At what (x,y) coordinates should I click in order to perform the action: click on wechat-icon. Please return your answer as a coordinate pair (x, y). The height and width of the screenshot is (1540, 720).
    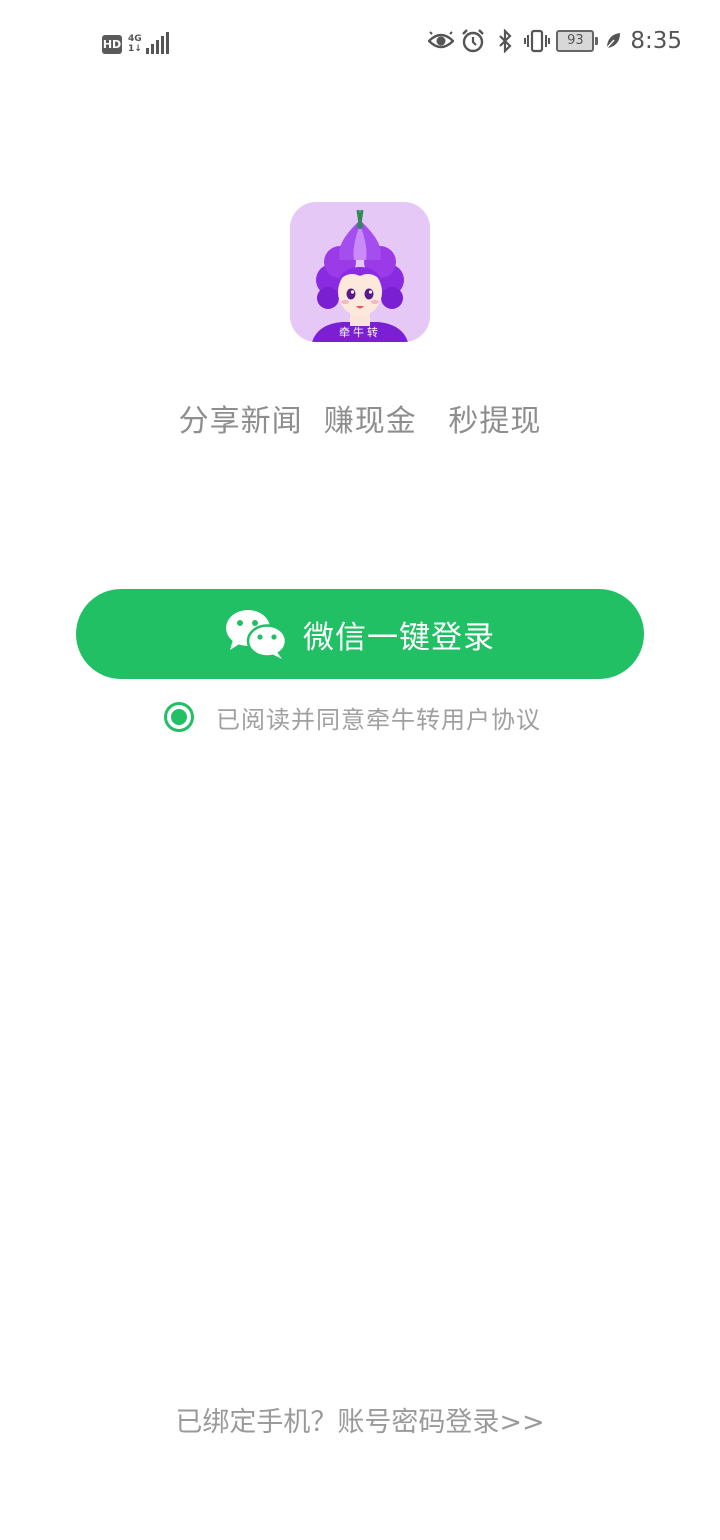
    Looking at the image, I should click on (256, 634).